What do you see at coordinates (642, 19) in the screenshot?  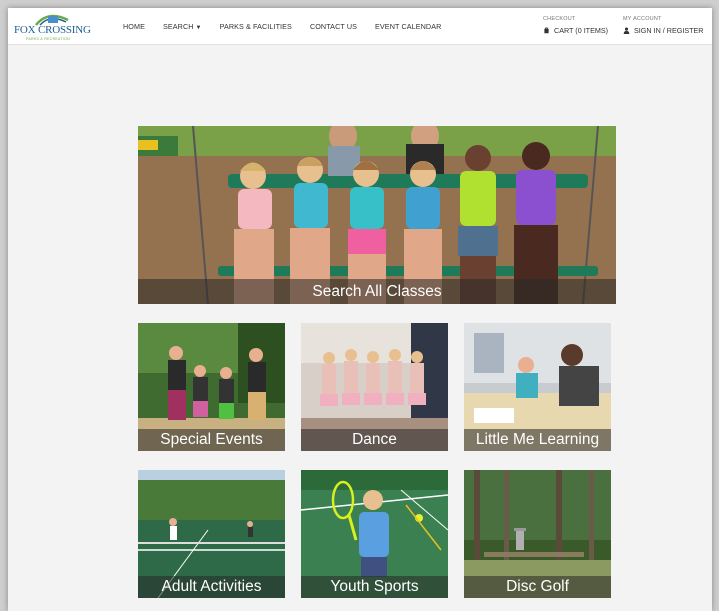 I see `account-label: MY ACCOUNT` at bounding box center [642, 19].